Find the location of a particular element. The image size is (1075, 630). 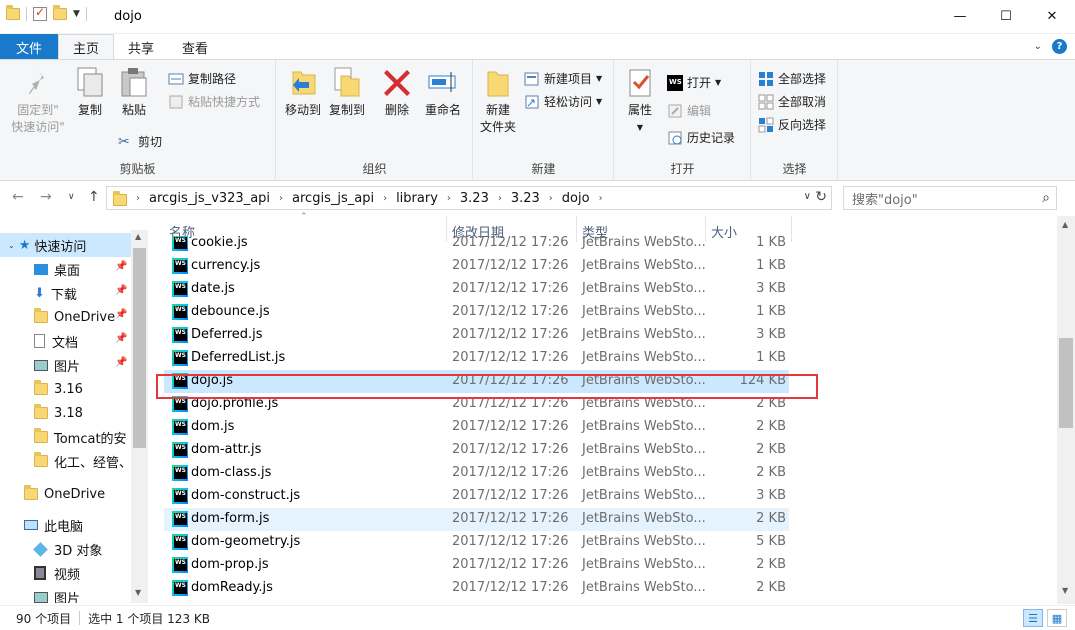

copy-to-button: 复制到 is located at coordinates (347, 92).